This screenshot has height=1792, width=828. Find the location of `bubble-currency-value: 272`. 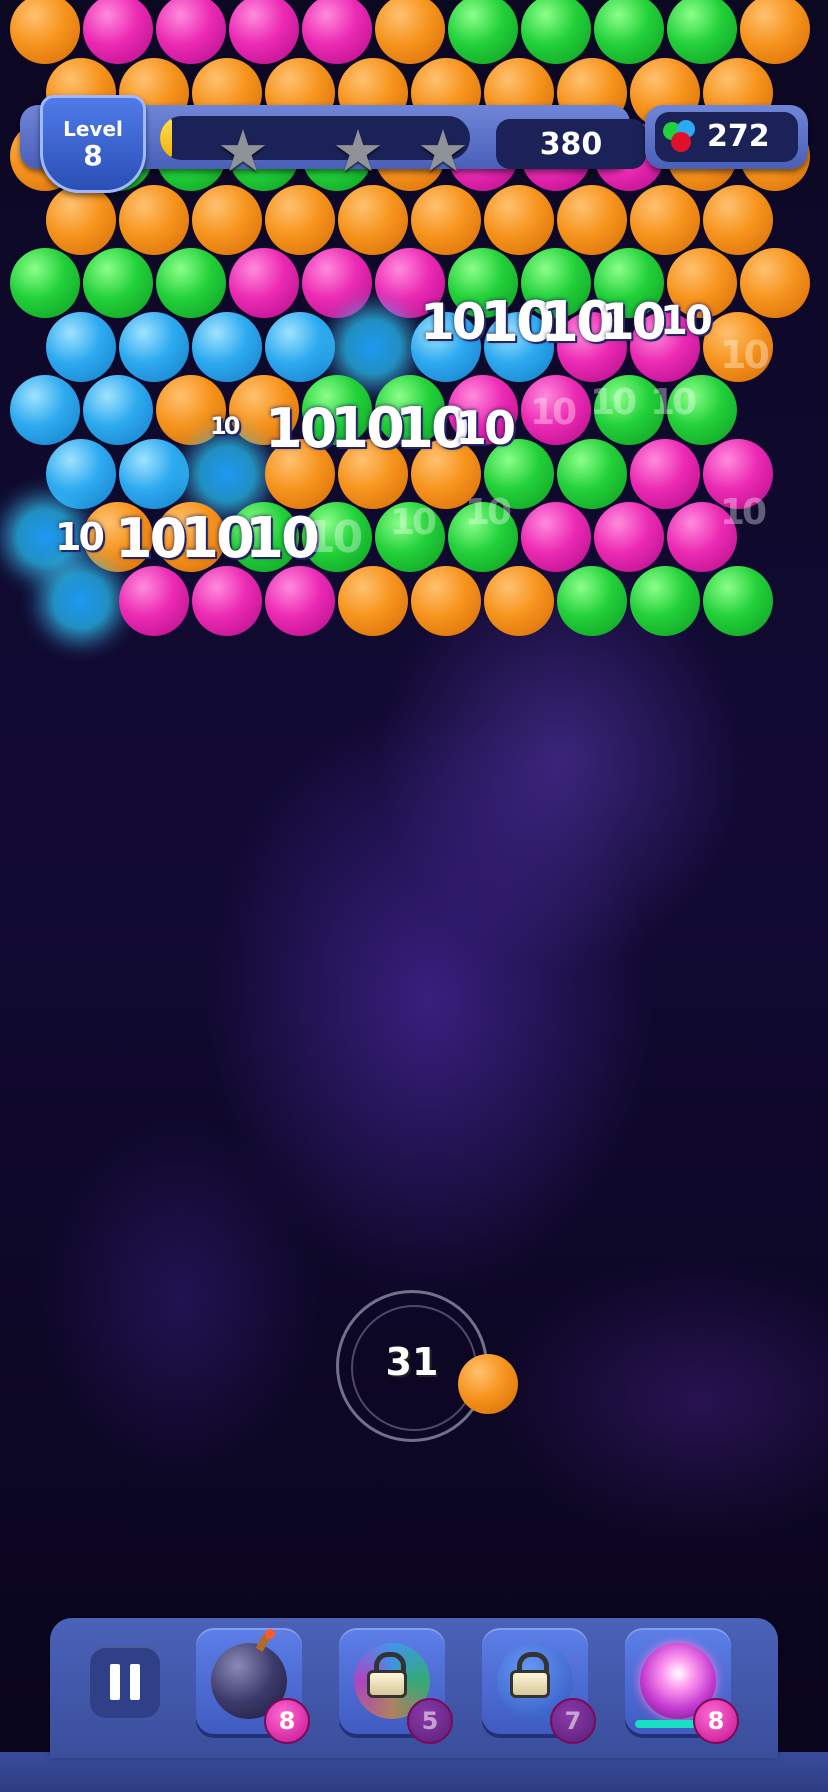

bubble-currency-value: 272 is located at coordinates (738, 136).